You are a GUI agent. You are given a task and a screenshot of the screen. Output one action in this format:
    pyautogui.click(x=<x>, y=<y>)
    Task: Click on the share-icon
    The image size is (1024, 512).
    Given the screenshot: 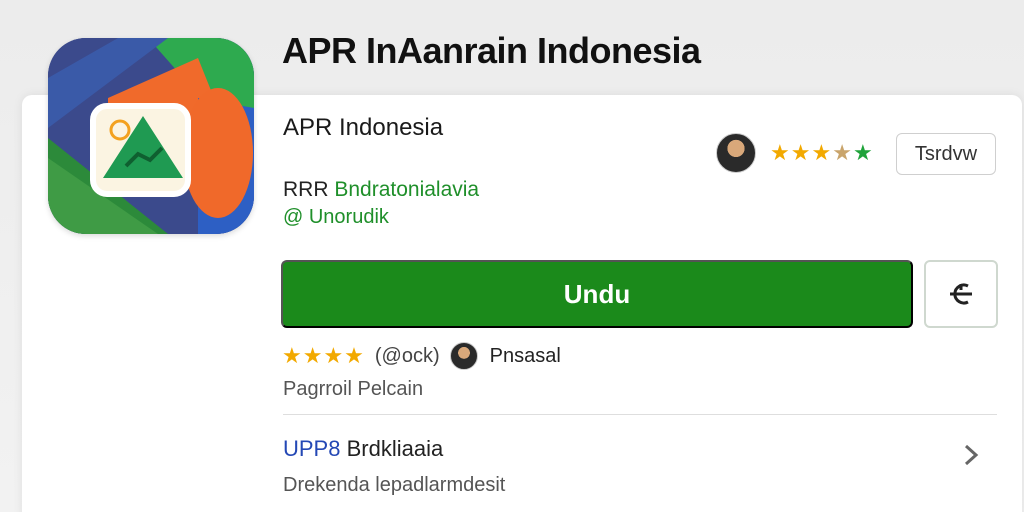 What is the action you would take?
    pyautogui.click(x=961, y=294)
    